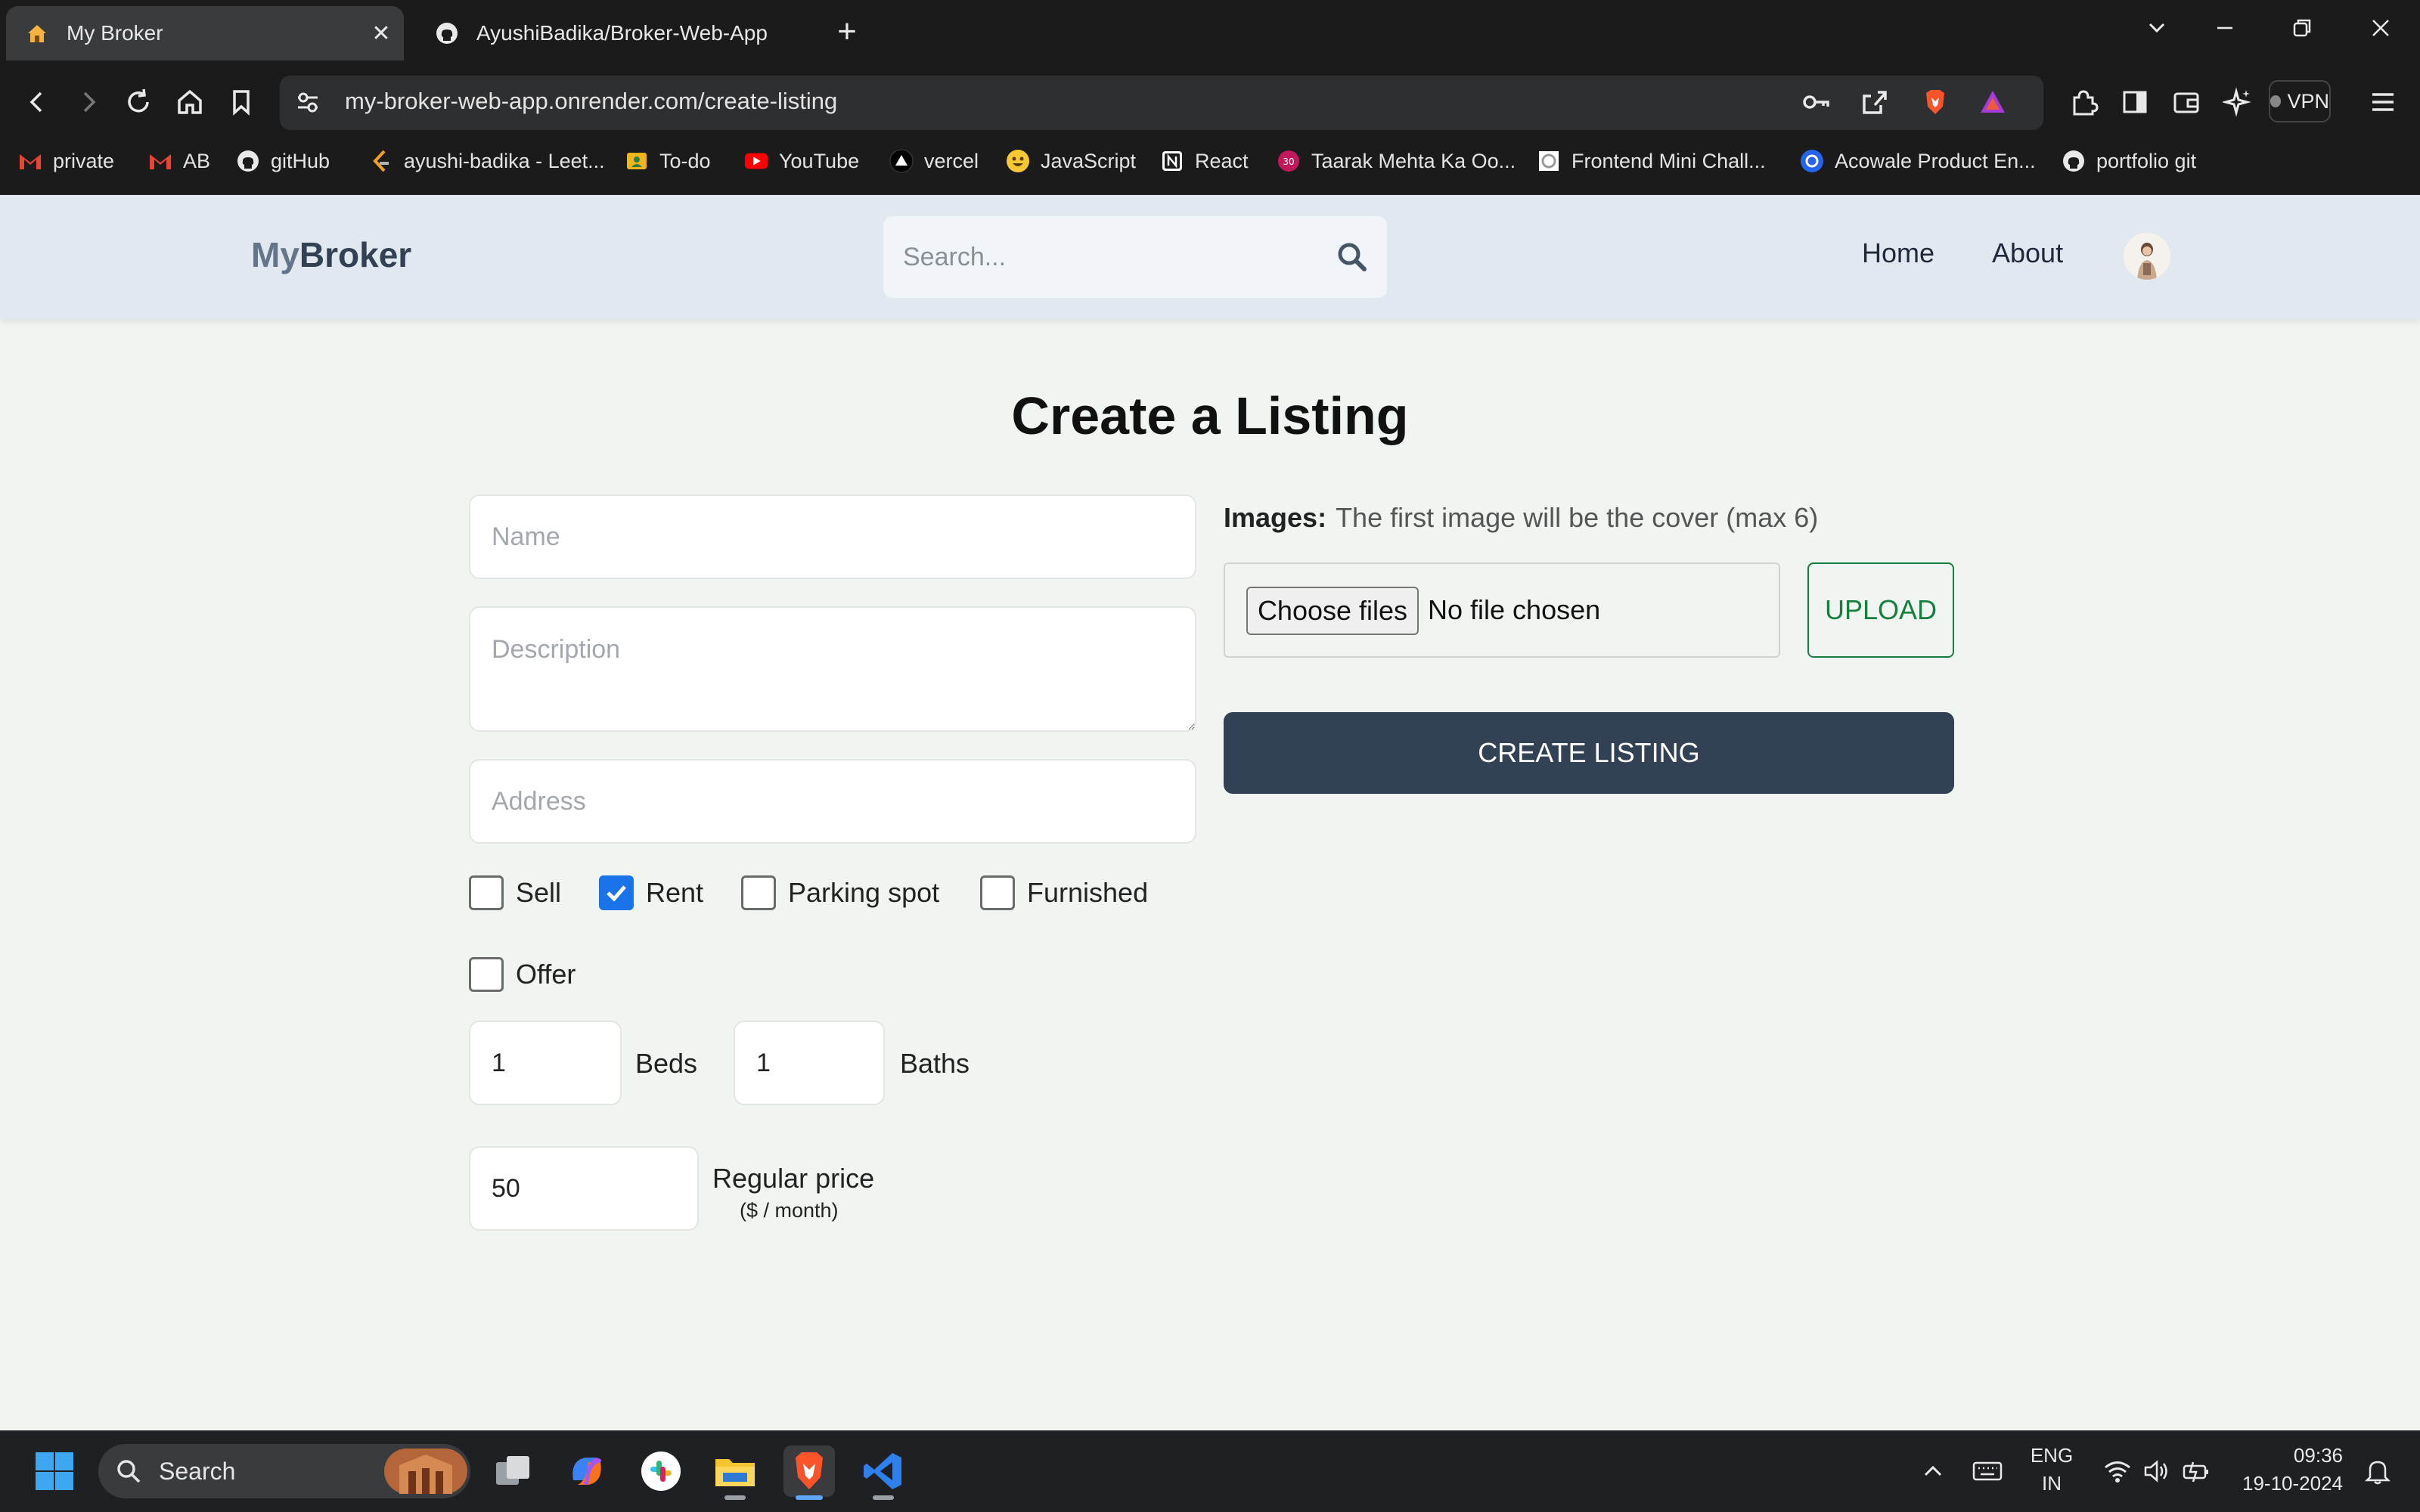 The height and width of the screenshot is (1512, 2420). What do you see at coordinates (241, 102) in the screenshot?
I see `bookmark-icon` at bounding box center [241, 102].